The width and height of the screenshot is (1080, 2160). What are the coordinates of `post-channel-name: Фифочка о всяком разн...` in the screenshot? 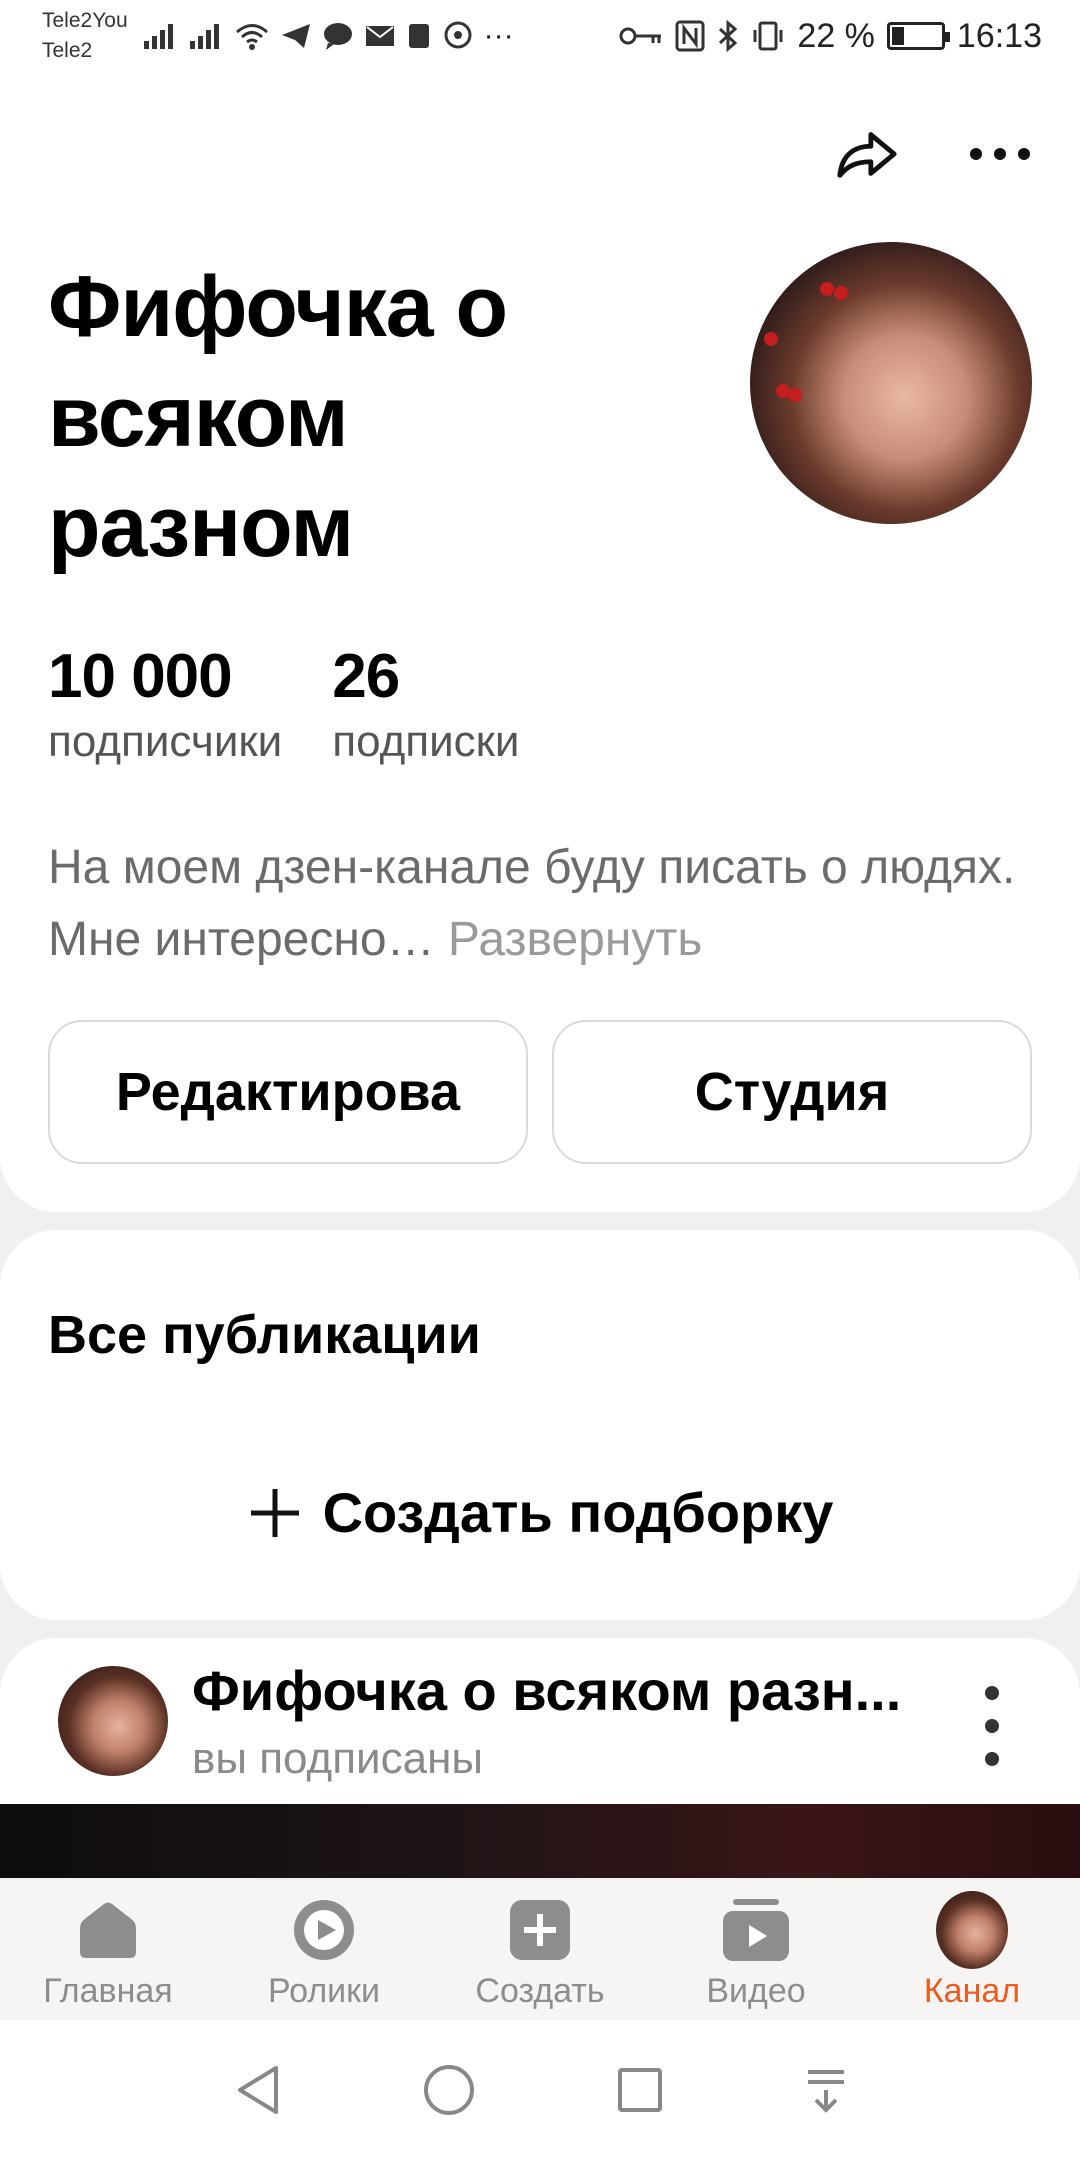 It's located at (546, 1690).